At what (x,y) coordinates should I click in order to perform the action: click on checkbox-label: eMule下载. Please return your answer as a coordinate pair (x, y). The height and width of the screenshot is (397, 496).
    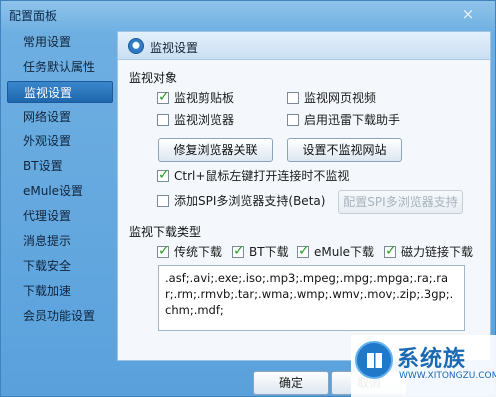
    Looking at the image, I should click on (344, 252).